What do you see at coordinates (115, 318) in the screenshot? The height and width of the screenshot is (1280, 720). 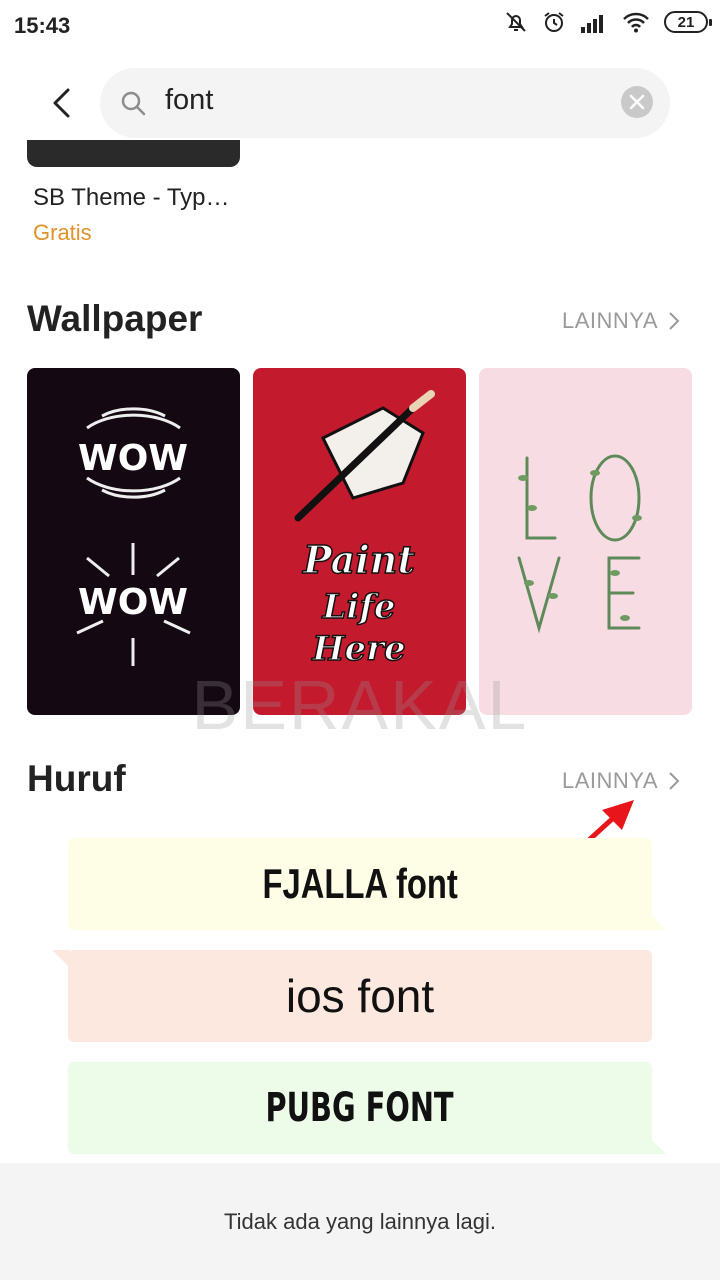 I see `wallpaper-section-title: Wallpaper` at bounding box center [115, 318].